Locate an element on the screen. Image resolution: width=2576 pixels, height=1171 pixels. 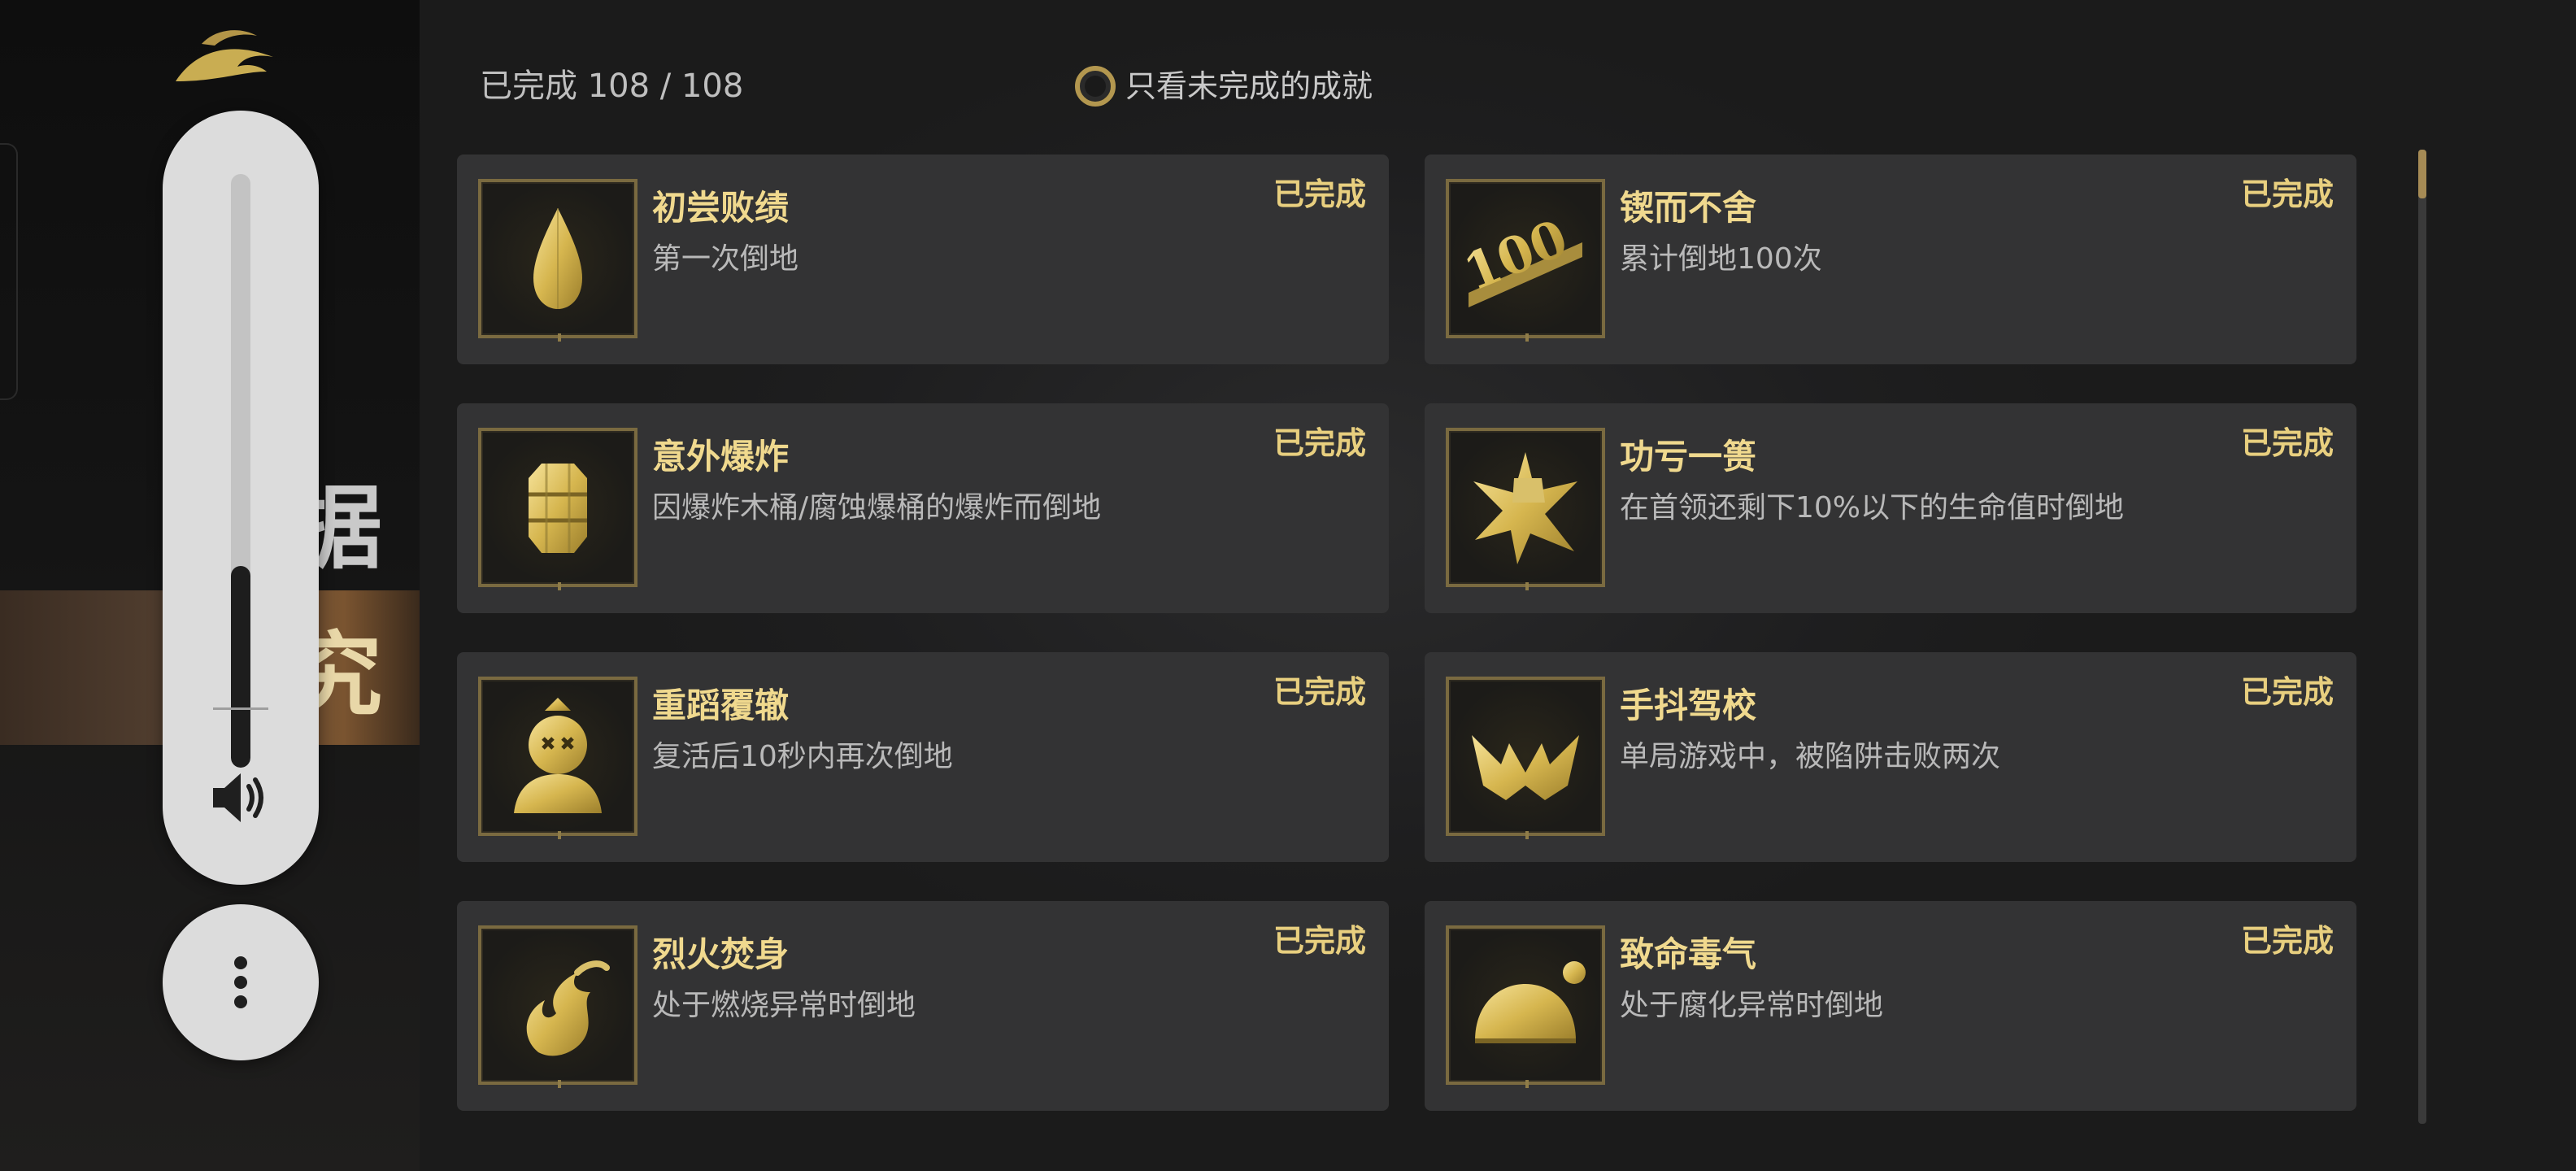
achievement-description: 单局游戏中，被陷阱击败两次 is located at coordinates (1810, 756).